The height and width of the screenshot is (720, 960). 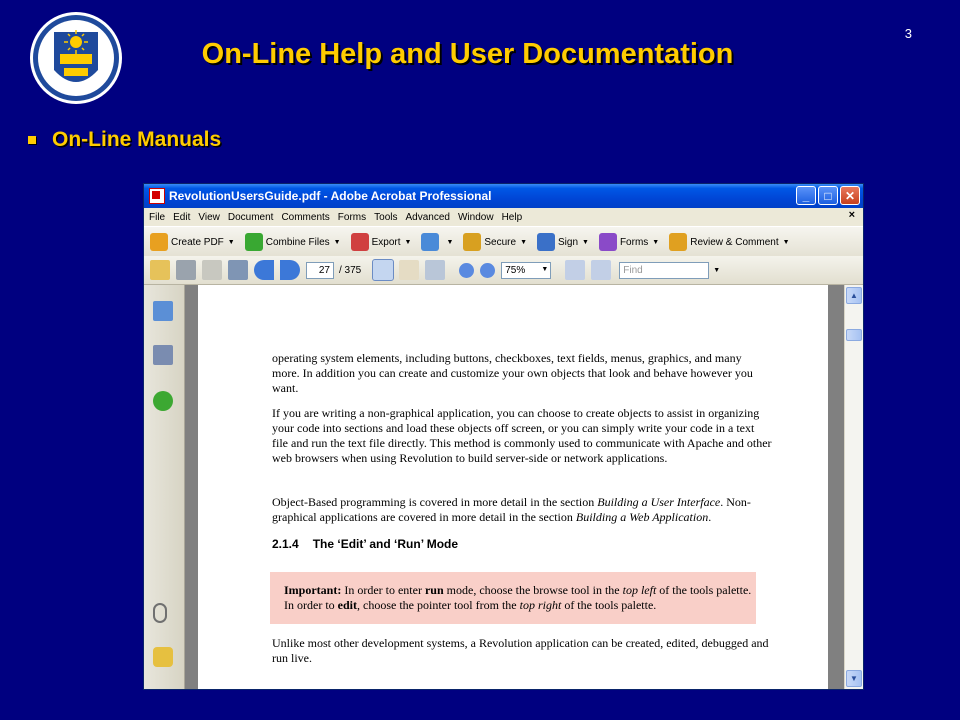 I want to click on forms-button: Forms ▼, so click(x=628, y=242).